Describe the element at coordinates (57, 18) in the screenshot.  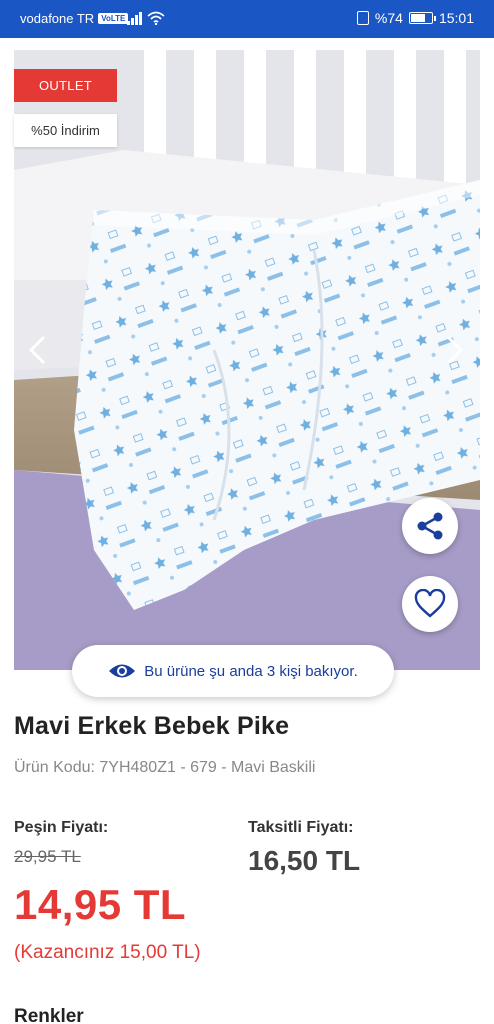
I see `carrier-name: vodafone TR` at that location.